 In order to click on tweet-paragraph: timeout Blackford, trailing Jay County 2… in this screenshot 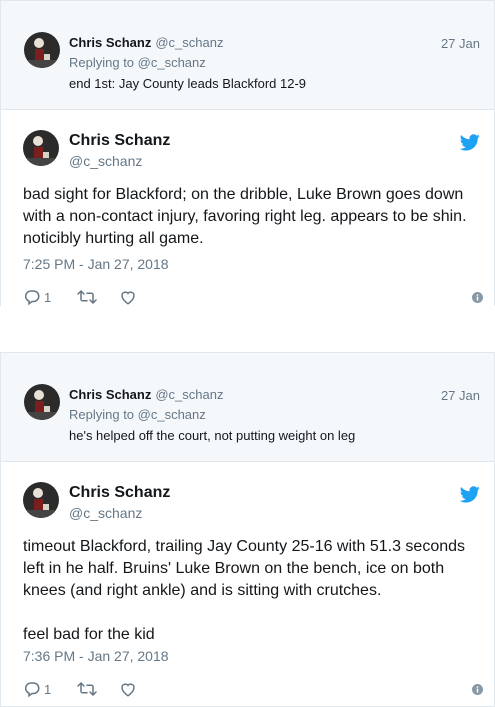, I will do `click(244, 568)`.